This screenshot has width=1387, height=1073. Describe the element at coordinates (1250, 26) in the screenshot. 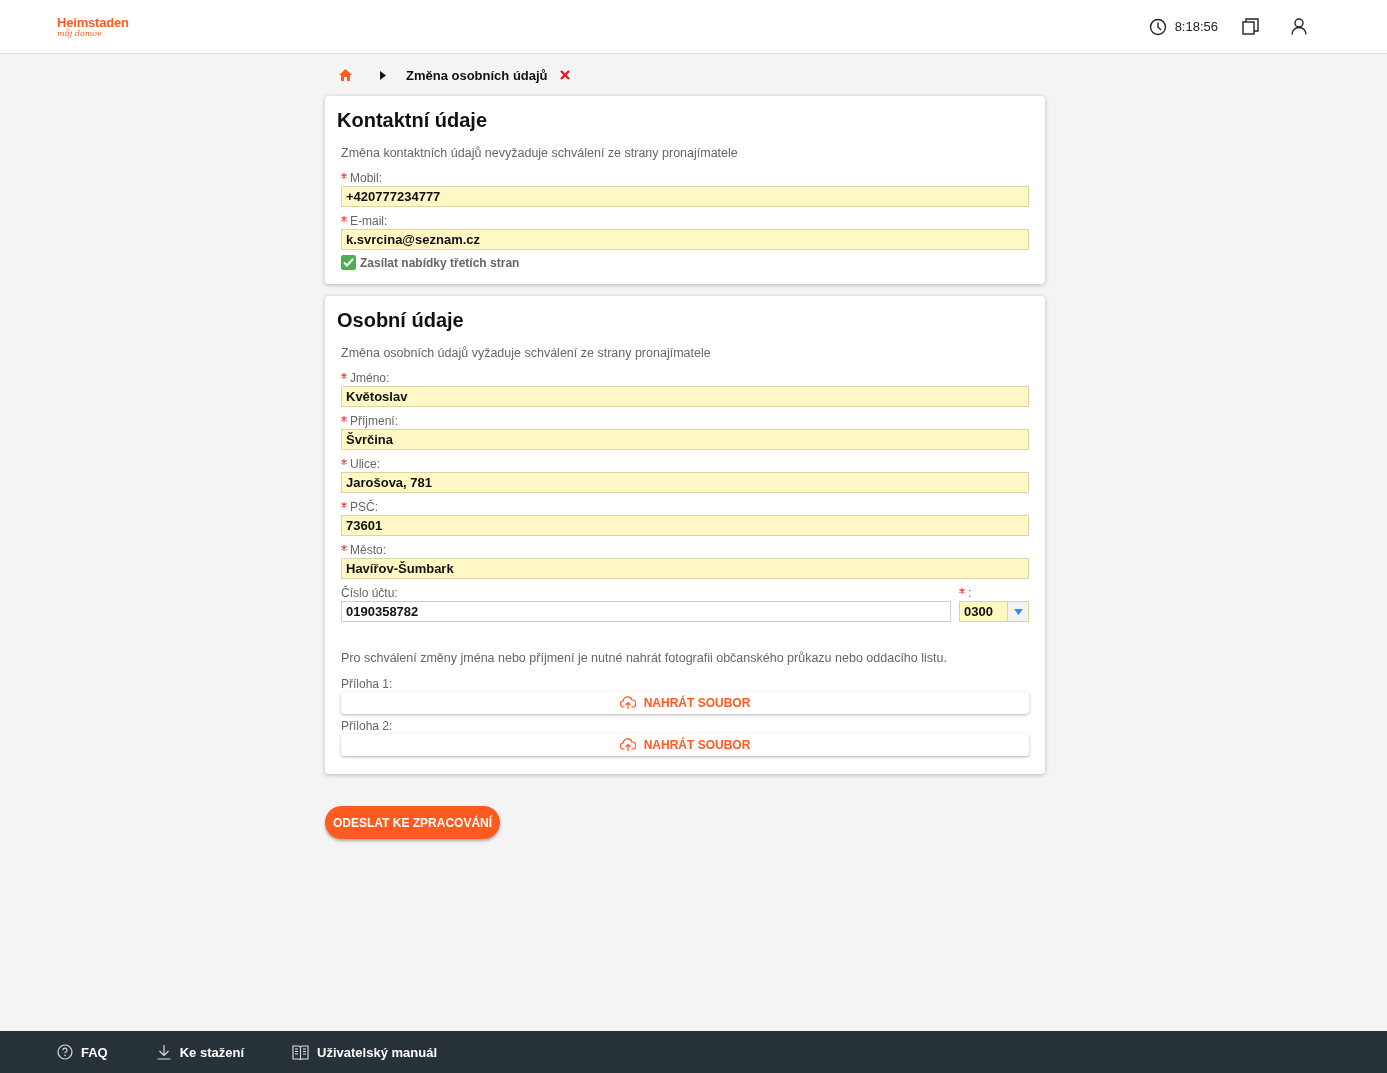

I see `windows-icon` at that location.